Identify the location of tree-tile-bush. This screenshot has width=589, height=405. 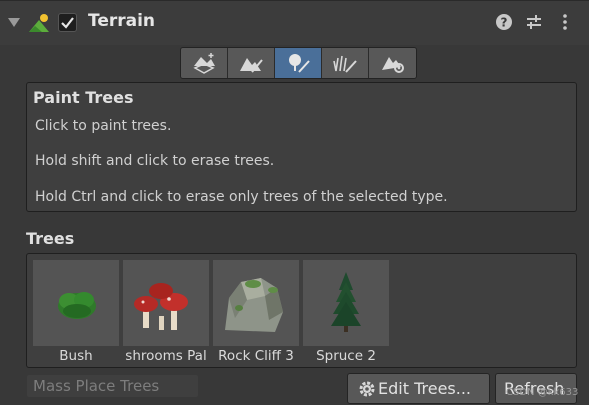
(76, 303).